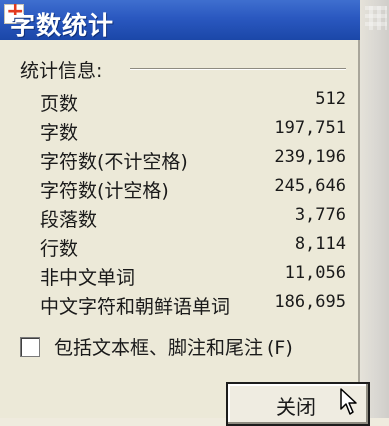 Image resolution: width=389 pixels, height=426 pixels. What do you see at coordinates (348, 401) in the screenshot?
I see `mouse-pointer-icon` at bounding box center [348, 401].